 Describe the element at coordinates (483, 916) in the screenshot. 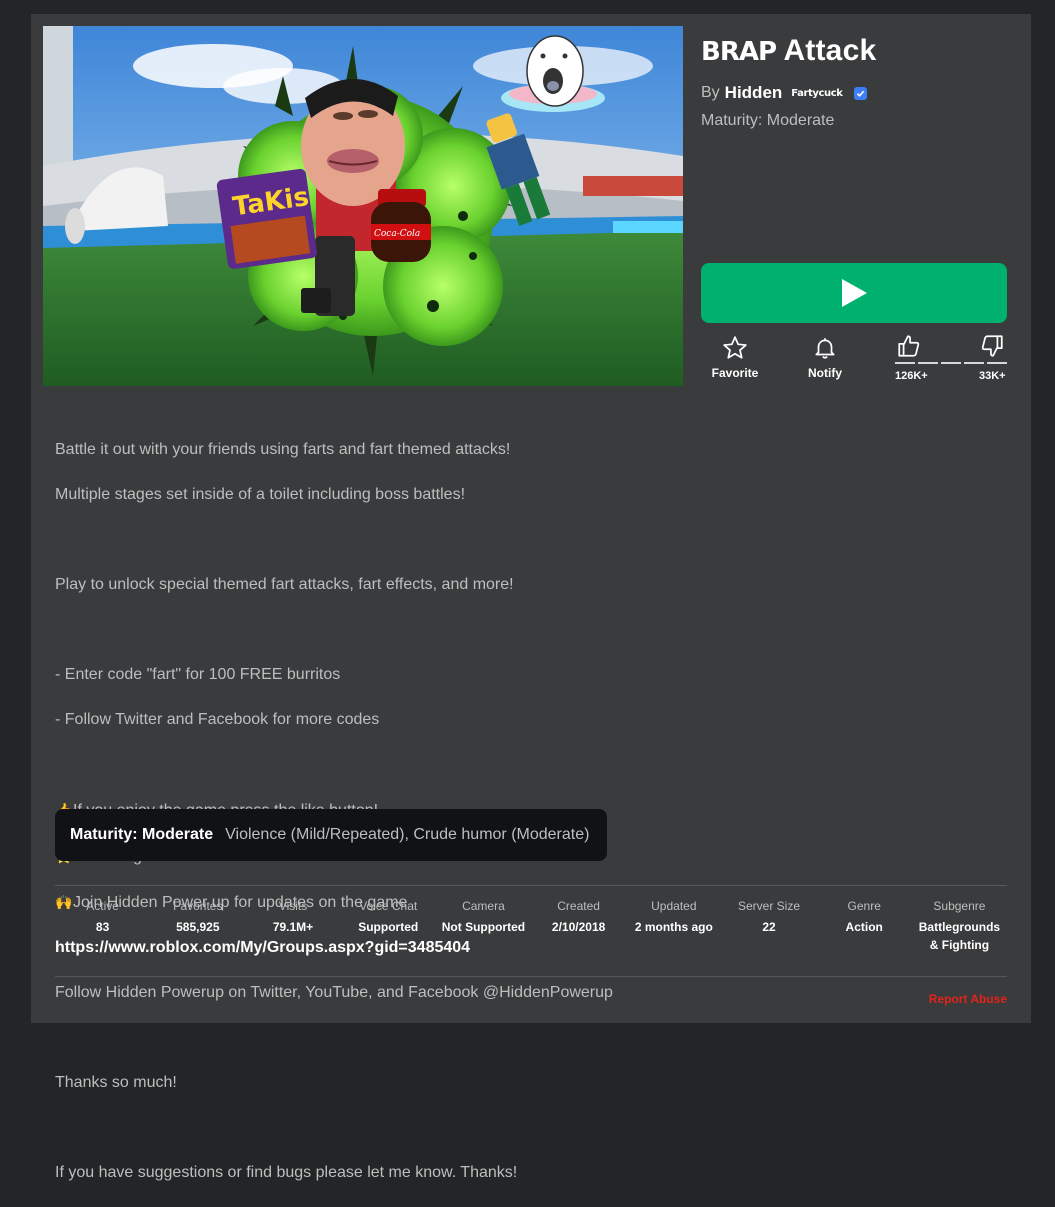

I see `stat-camera: Camera Not Supported` at that location.